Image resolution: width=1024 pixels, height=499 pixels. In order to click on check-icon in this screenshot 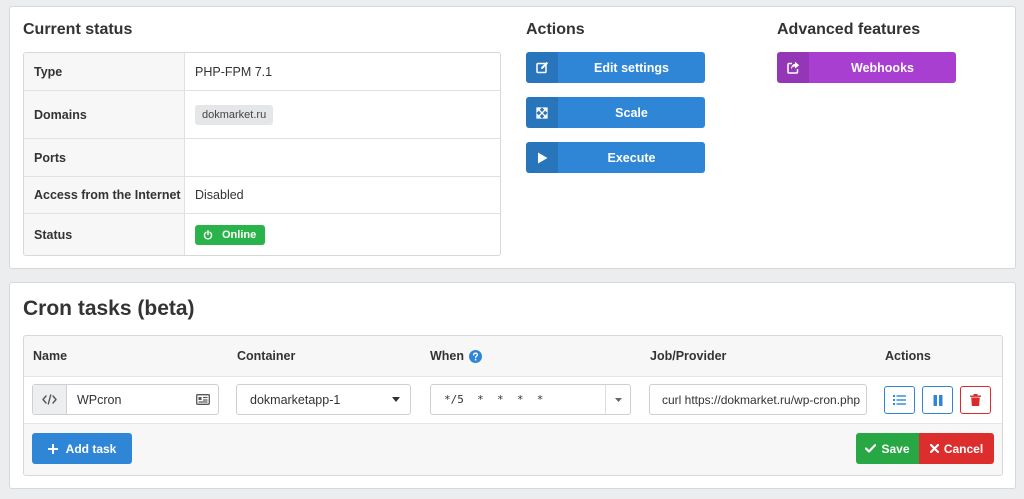, I will do `click(871, 448)`.